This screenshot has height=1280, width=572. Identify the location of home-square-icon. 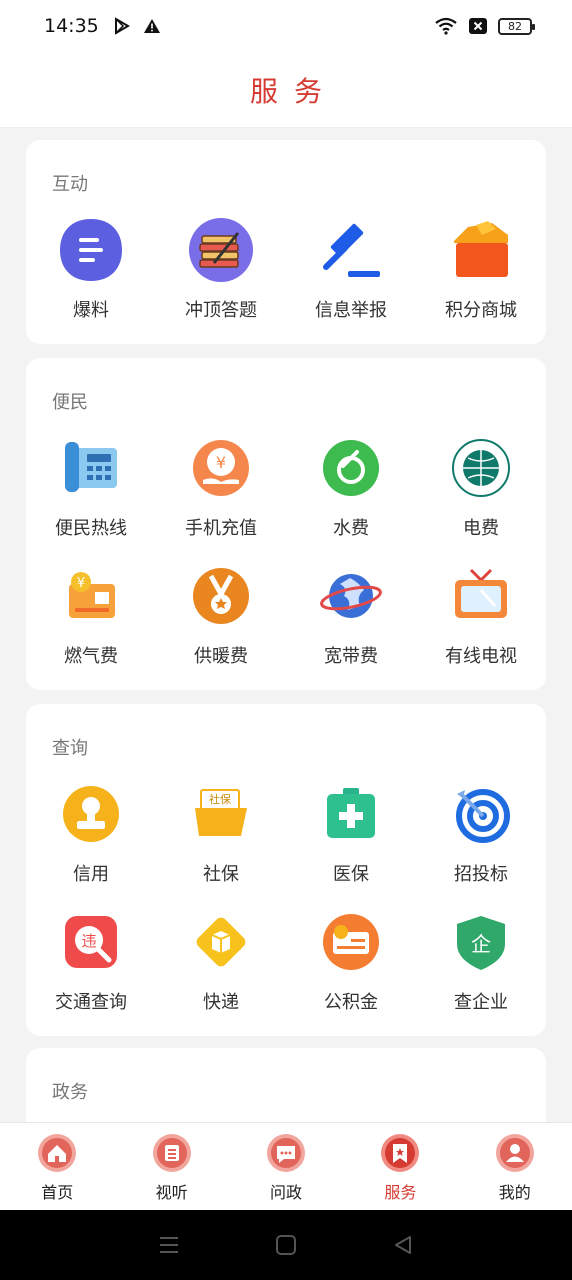
(286, 1245).